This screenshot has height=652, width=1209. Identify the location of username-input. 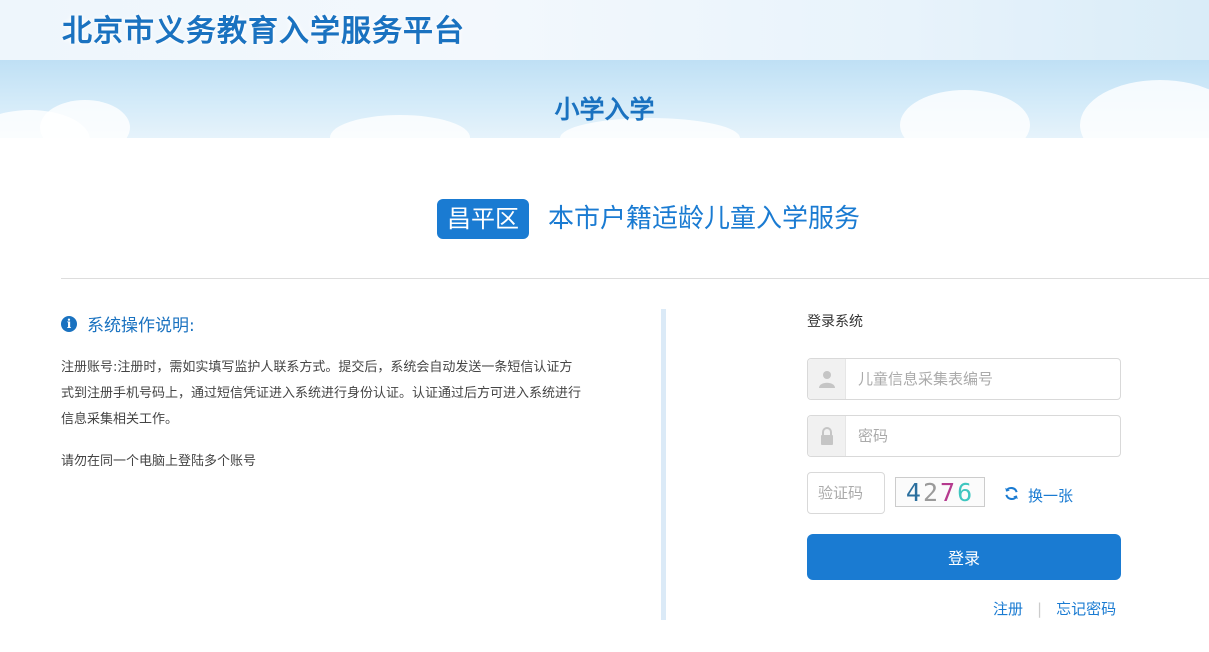
(983, 379).